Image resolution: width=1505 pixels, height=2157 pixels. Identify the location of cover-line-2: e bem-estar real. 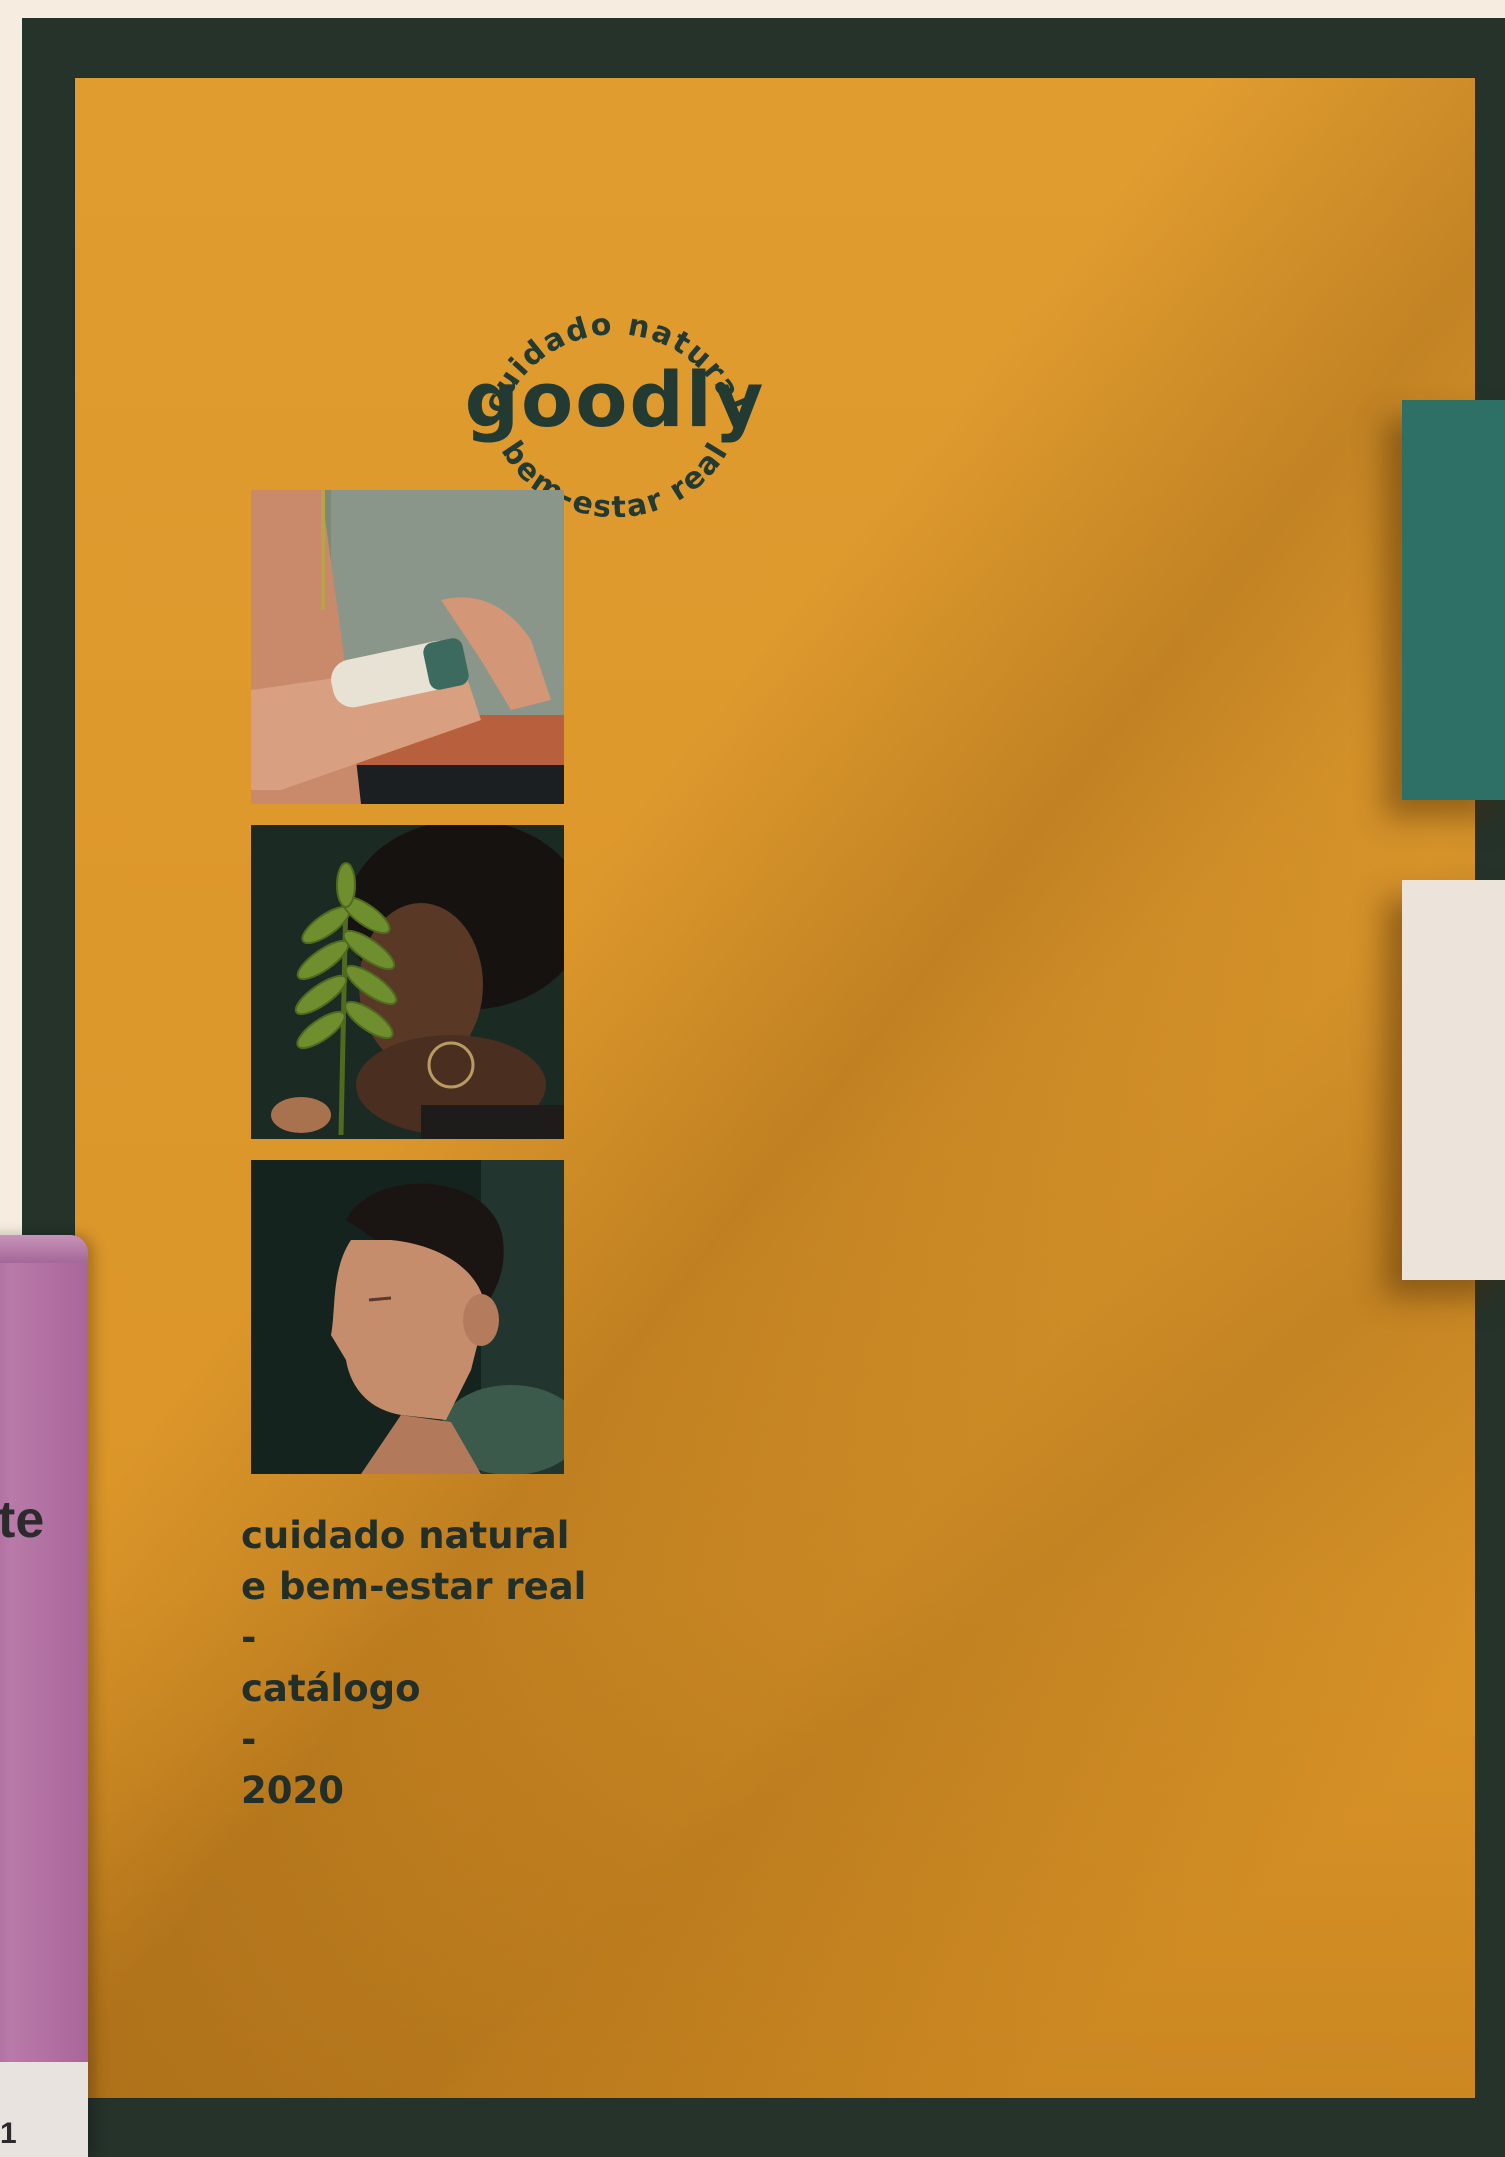
(414, 1586).